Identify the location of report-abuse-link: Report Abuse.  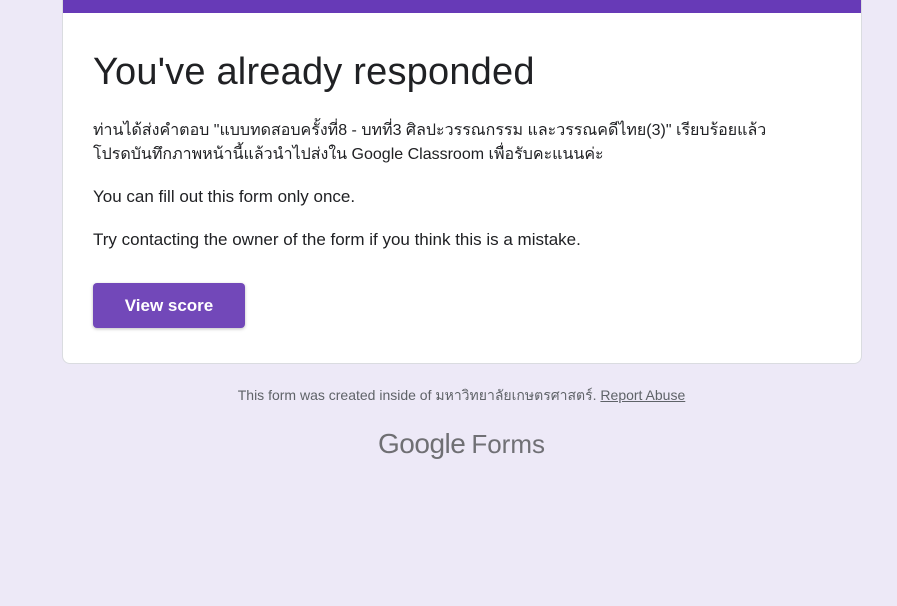
(642, 395).